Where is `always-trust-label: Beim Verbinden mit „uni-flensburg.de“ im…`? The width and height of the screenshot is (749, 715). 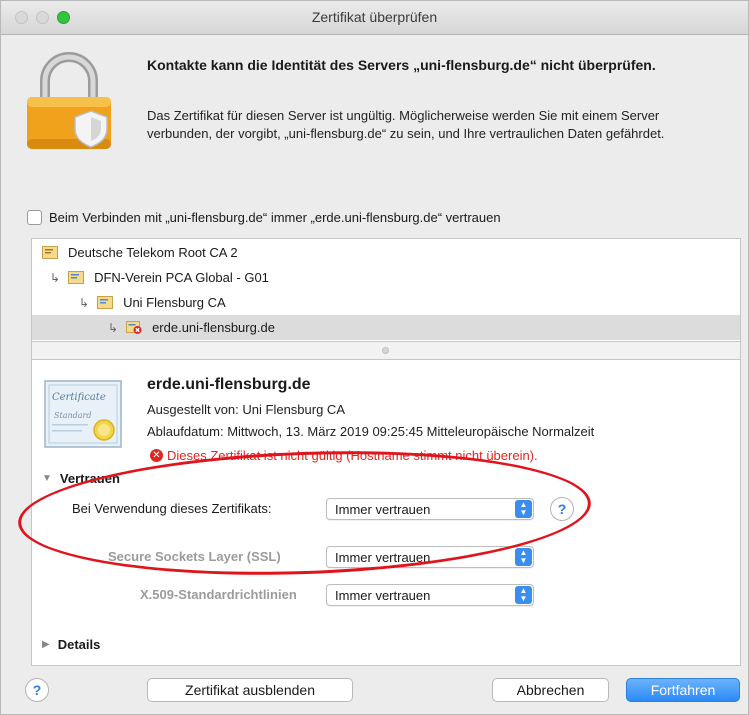 always-trust-label: Beim Verbinden mit „uni-flensburg.de“ im… is located at coordinates (275, 217).